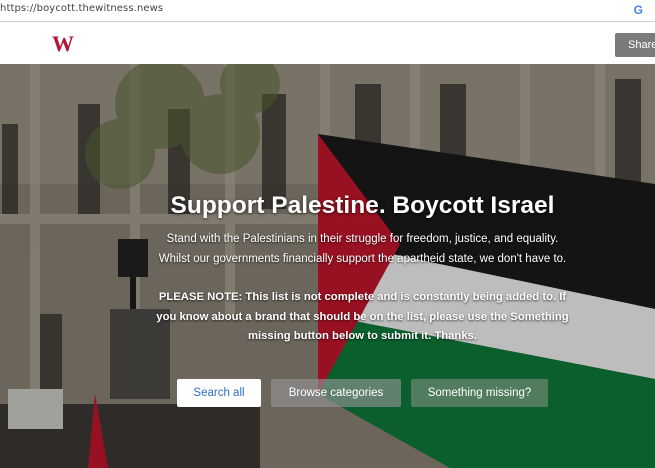 This screenshot has width=655, height=468. I want to click on share-button: Share, so click(635, 45).